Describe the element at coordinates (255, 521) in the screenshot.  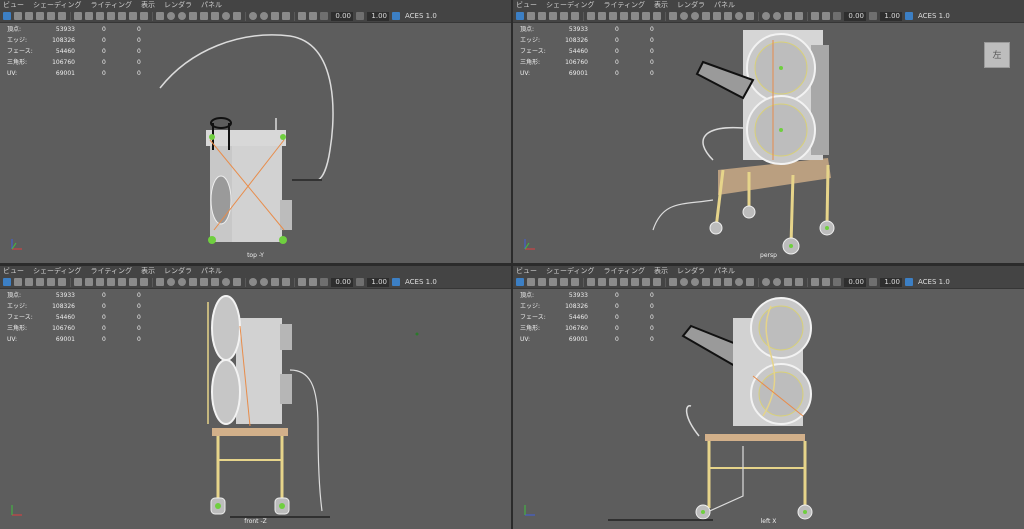
I see `camera-name-label: front -Z` at that location.